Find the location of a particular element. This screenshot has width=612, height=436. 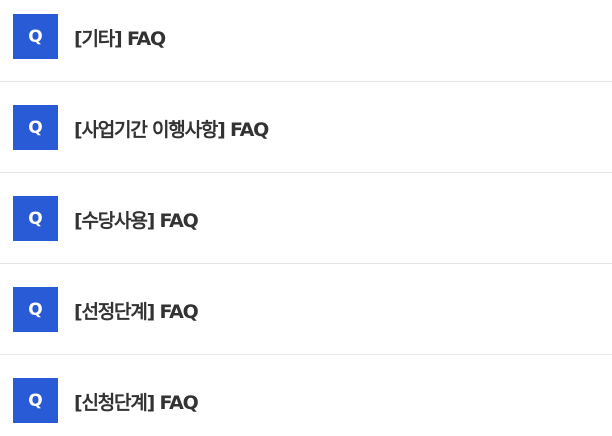

faq-item-title: [신청단계] FAQ is located at coordinates (136, 401).